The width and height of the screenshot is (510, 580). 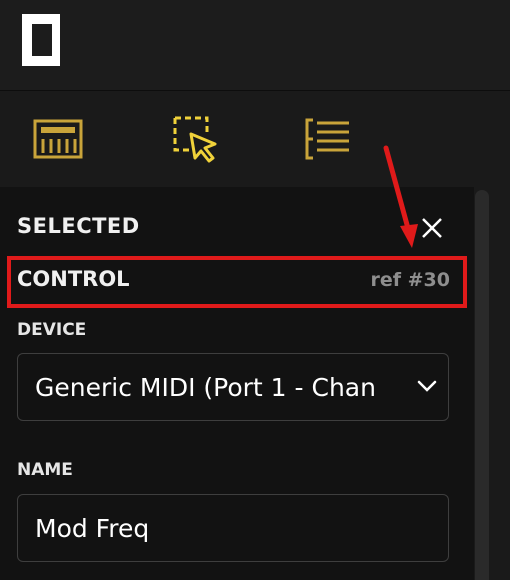 I want to click on name-label: NAME, so click(x=45, y=470).